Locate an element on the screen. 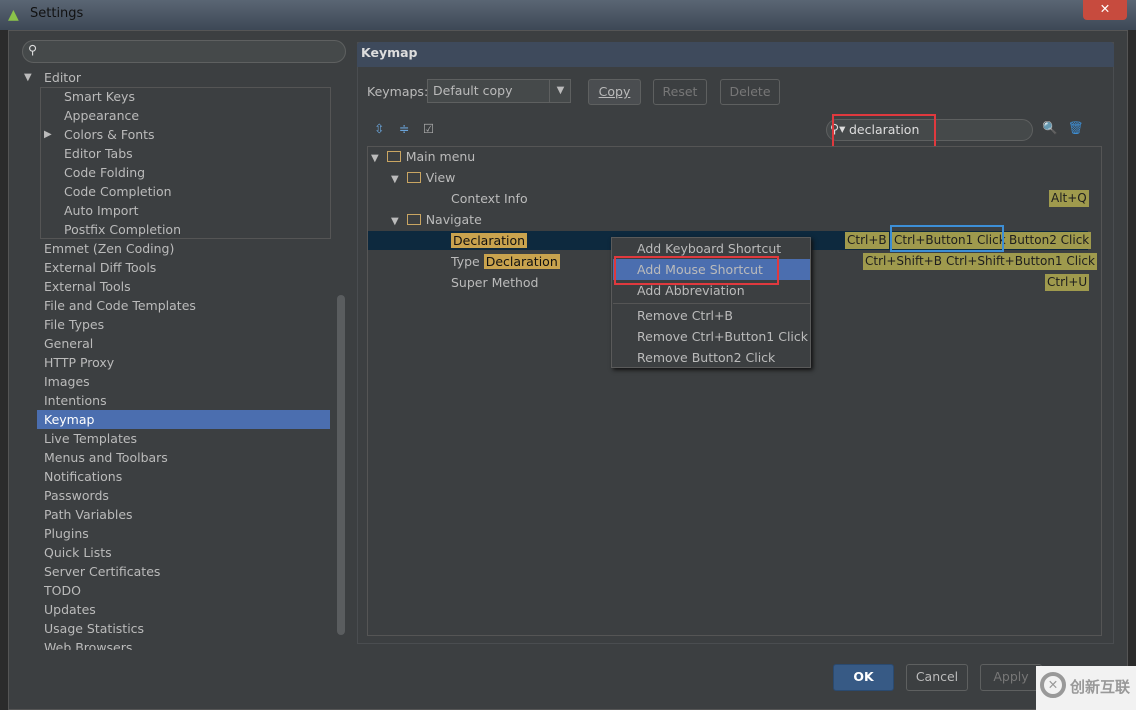 The width and height of the screenshot is (1136, 710). tree-node-view: ▼ View is located at coordinates (423, 177).